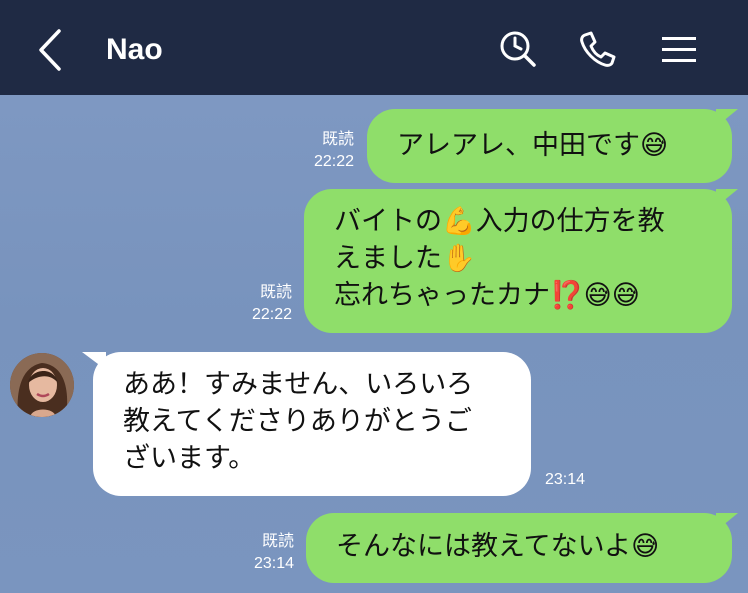 This screenshot has width=748, height=593. What do you see at coordinates (189, 458) in the screenshot?
I see `message-line: ざいます。` at bounding box center [189, 458].